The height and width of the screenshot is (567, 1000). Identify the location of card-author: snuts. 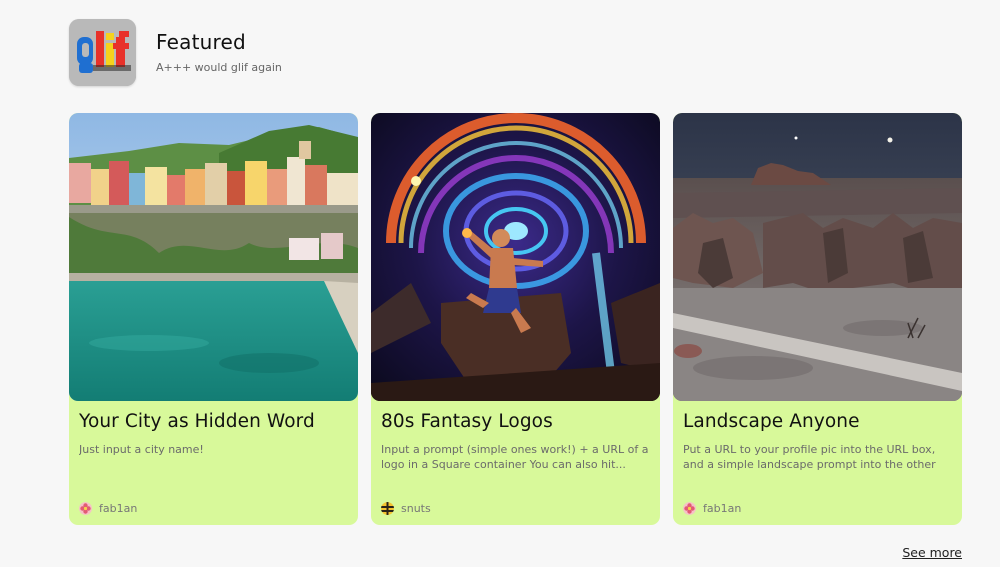
(406, 508).